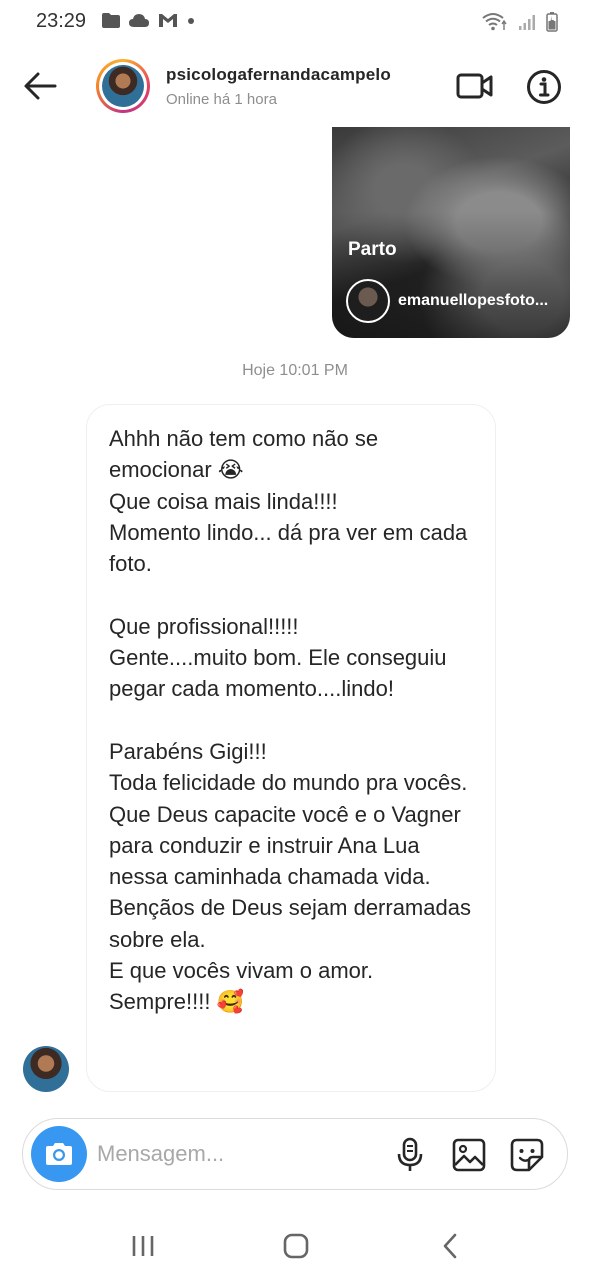  Describe the element at coordinates (237, 1154) in the screenshot. I see `message-input` at that location.